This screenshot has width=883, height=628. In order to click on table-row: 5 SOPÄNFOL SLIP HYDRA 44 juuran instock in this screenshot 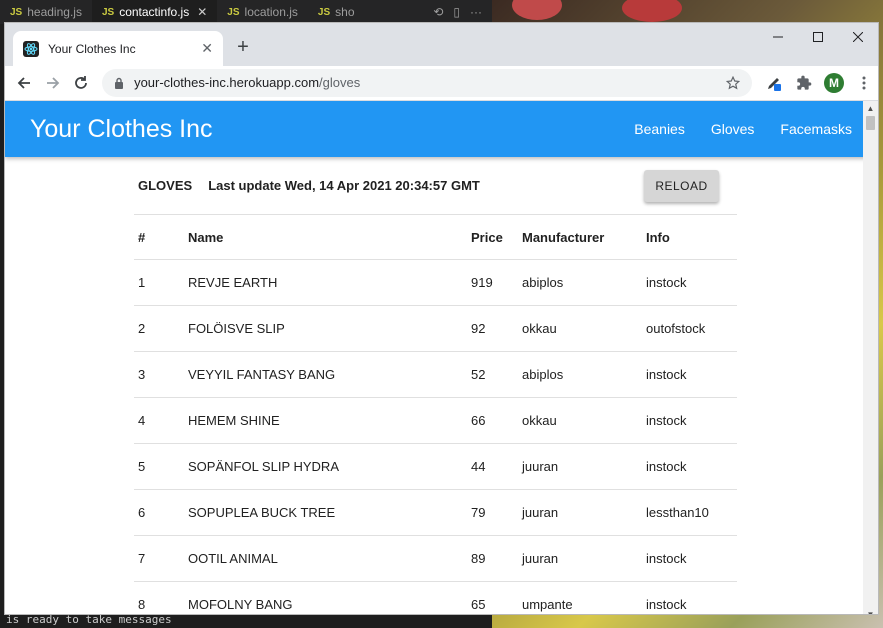, I will do `click(435, 466)`.